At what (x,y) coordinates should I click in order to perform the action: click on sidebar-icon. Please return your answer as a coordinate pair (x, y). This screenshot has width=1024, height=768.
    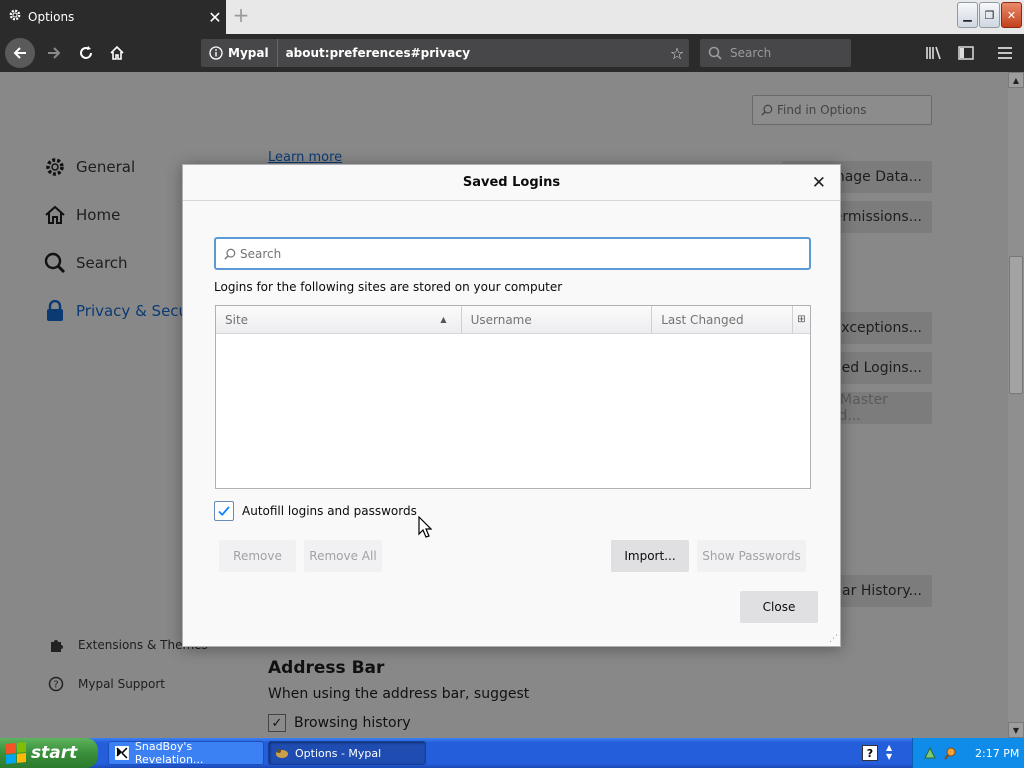
    Looking at the image, I should click on (966, 53).